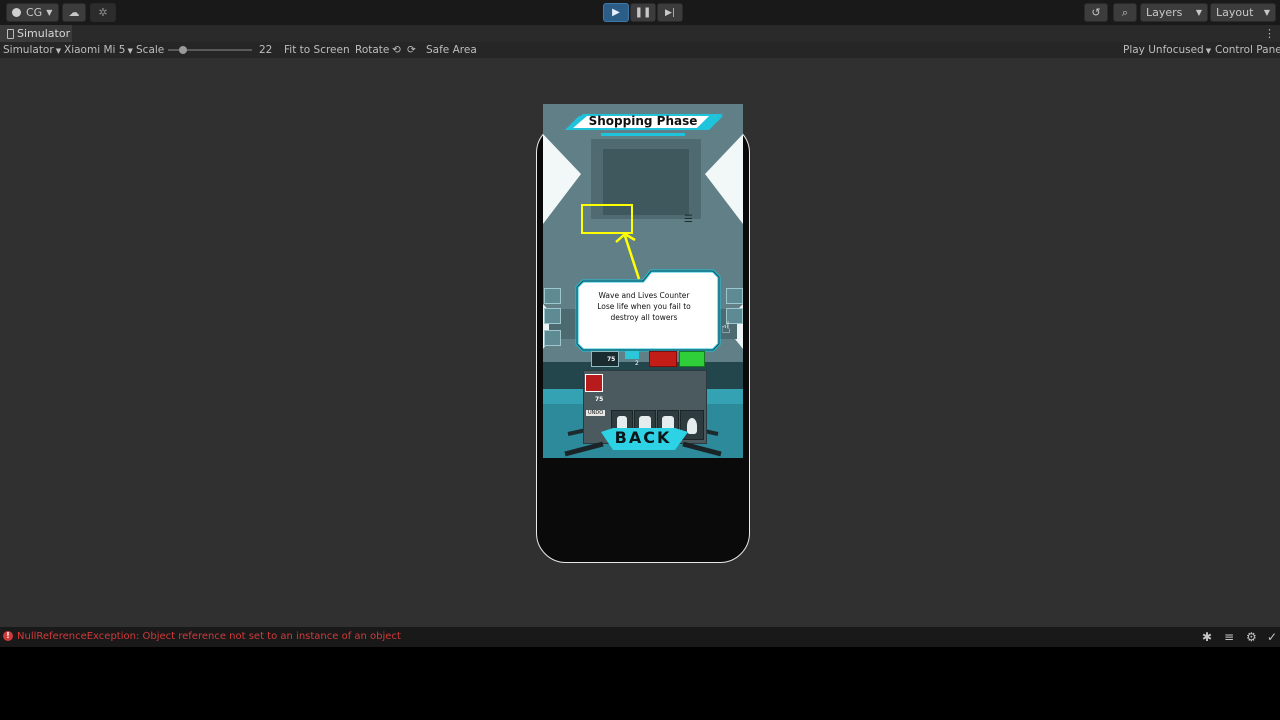  I want to click on device-dropdown: Xiaomi Mi 5 ▼, so click(98, 50).